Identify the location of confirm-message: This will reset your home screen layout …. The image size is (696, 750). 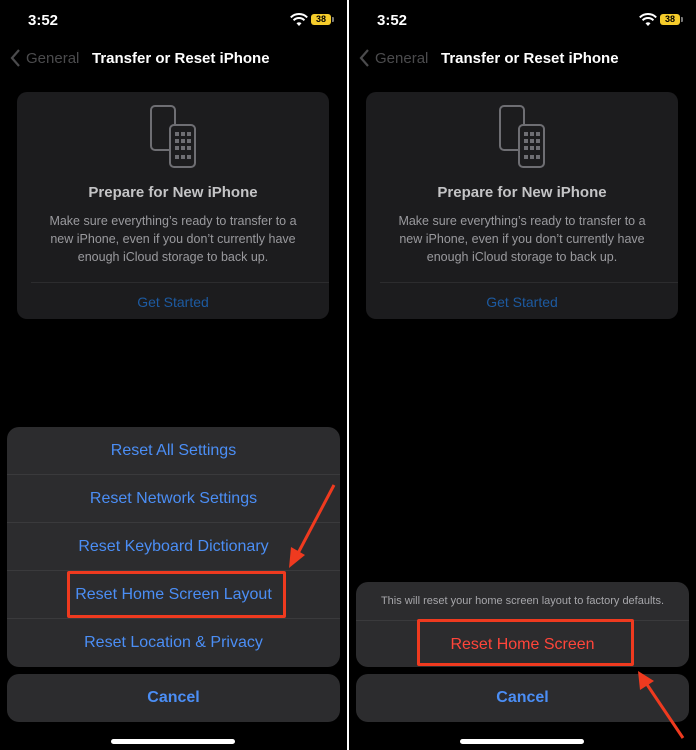
(522, 601).